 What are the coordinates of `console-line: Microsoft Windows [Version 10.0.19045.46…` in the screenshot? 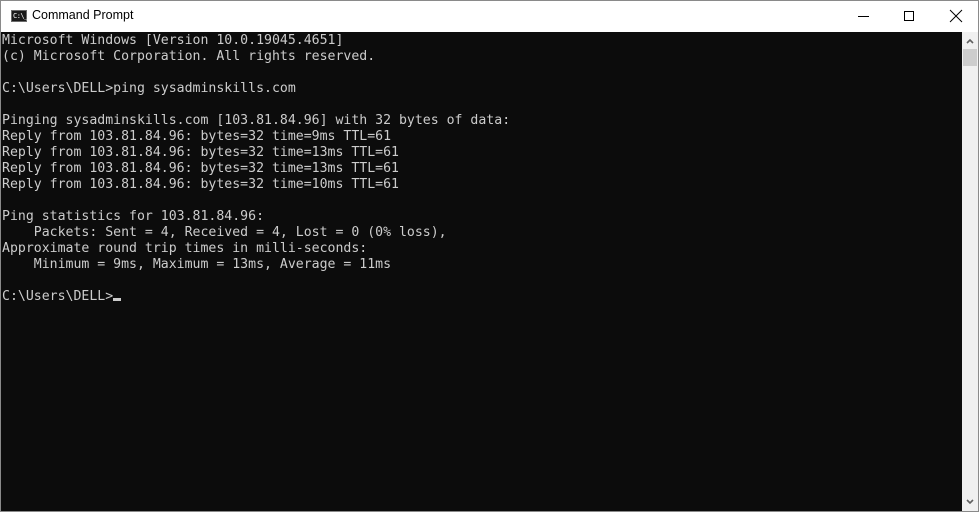 It's located at (173, 40).